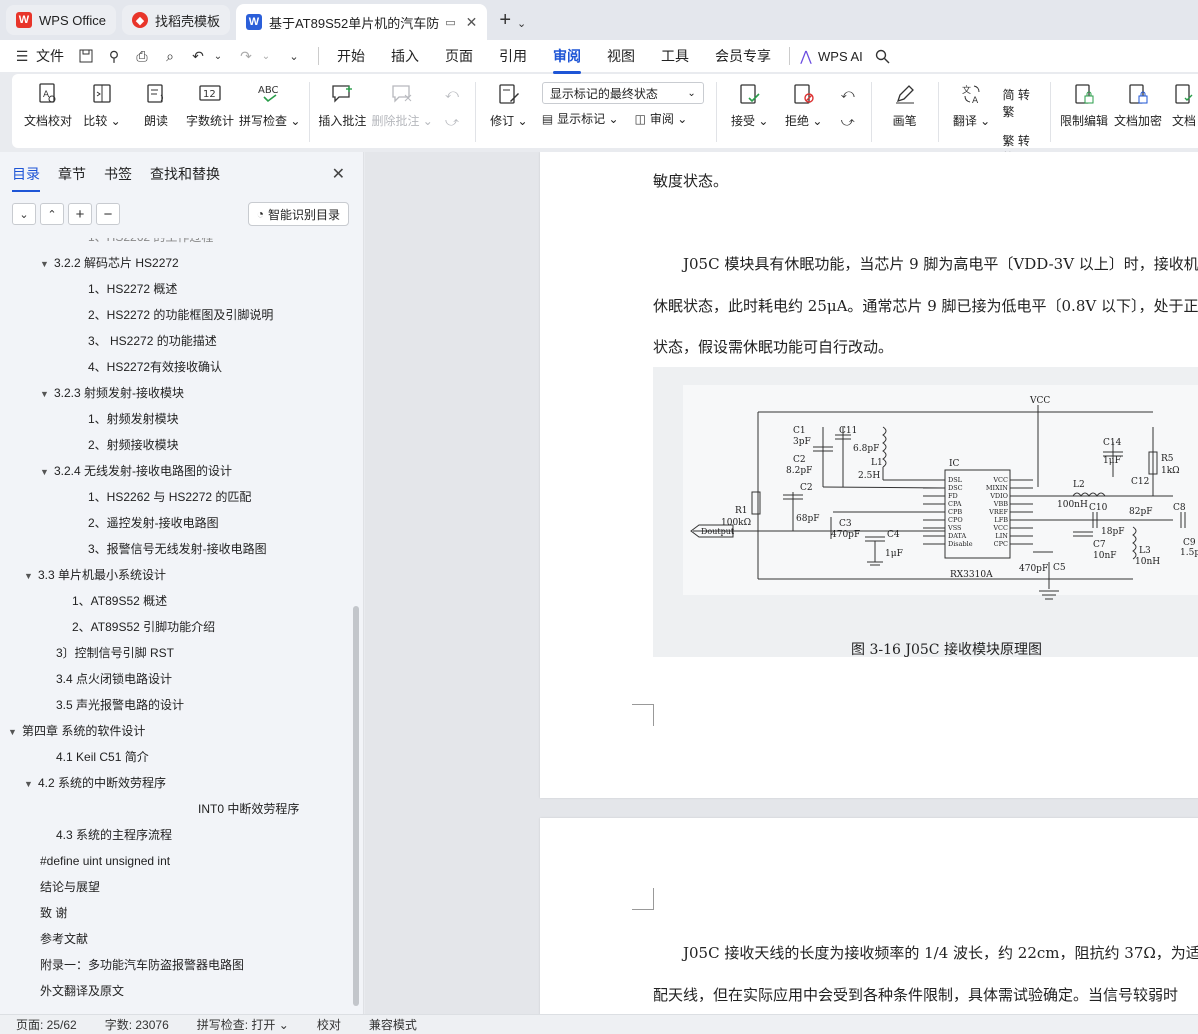  What do you see at coordinates (176, 497) in the screenshot?
I see `toc-item: 1、HS2262 与 HS2272 的匹配` at bounding box center [176, 497].